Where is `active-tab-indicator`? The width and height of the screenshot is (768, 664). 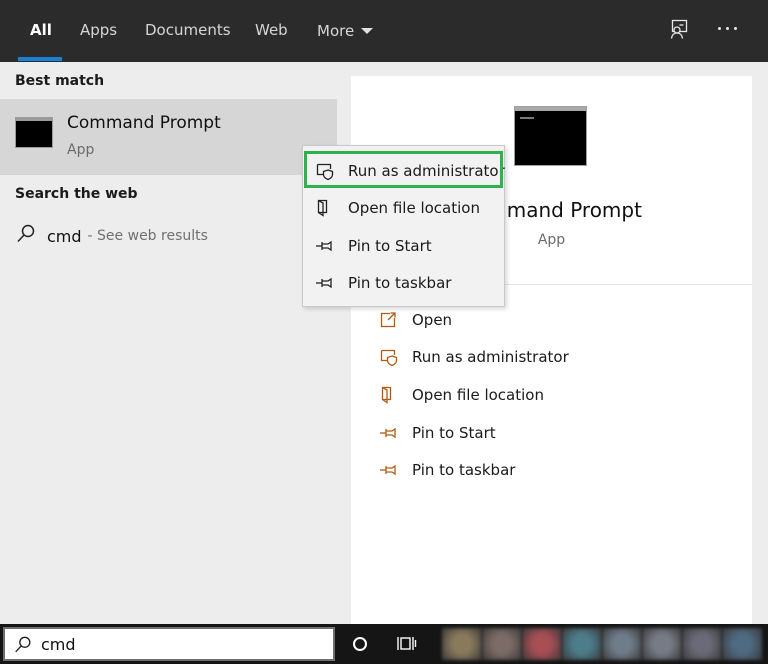 active-tab-indicator is located at coordinates (40, 59).